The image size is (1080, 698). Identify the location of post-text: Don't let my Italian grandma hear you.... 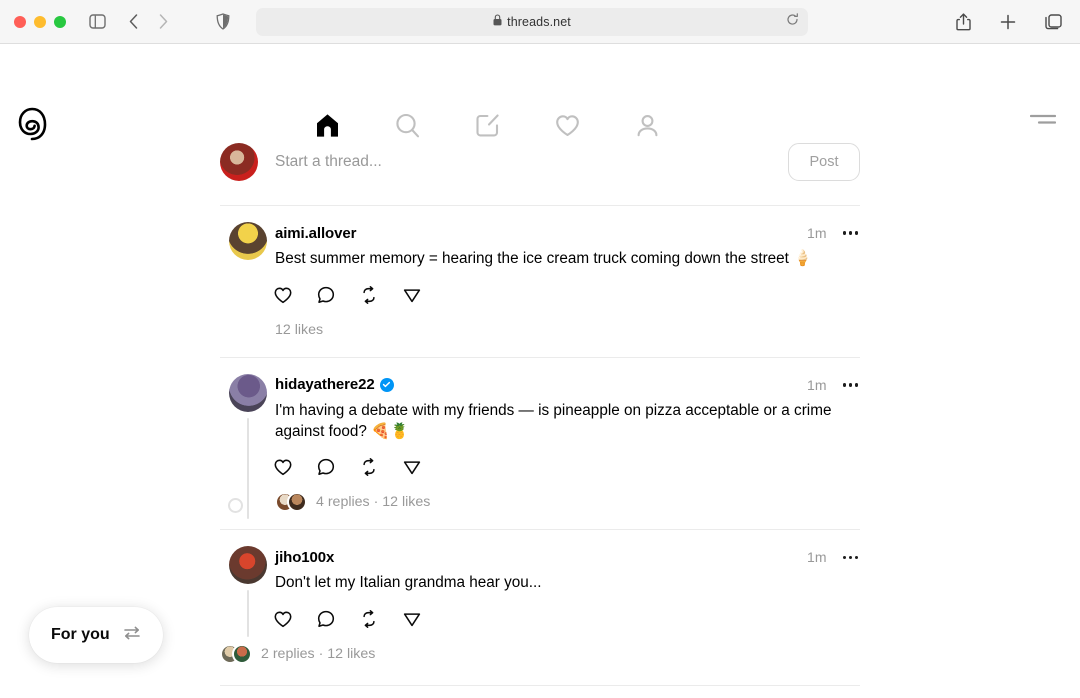
(408, 583).